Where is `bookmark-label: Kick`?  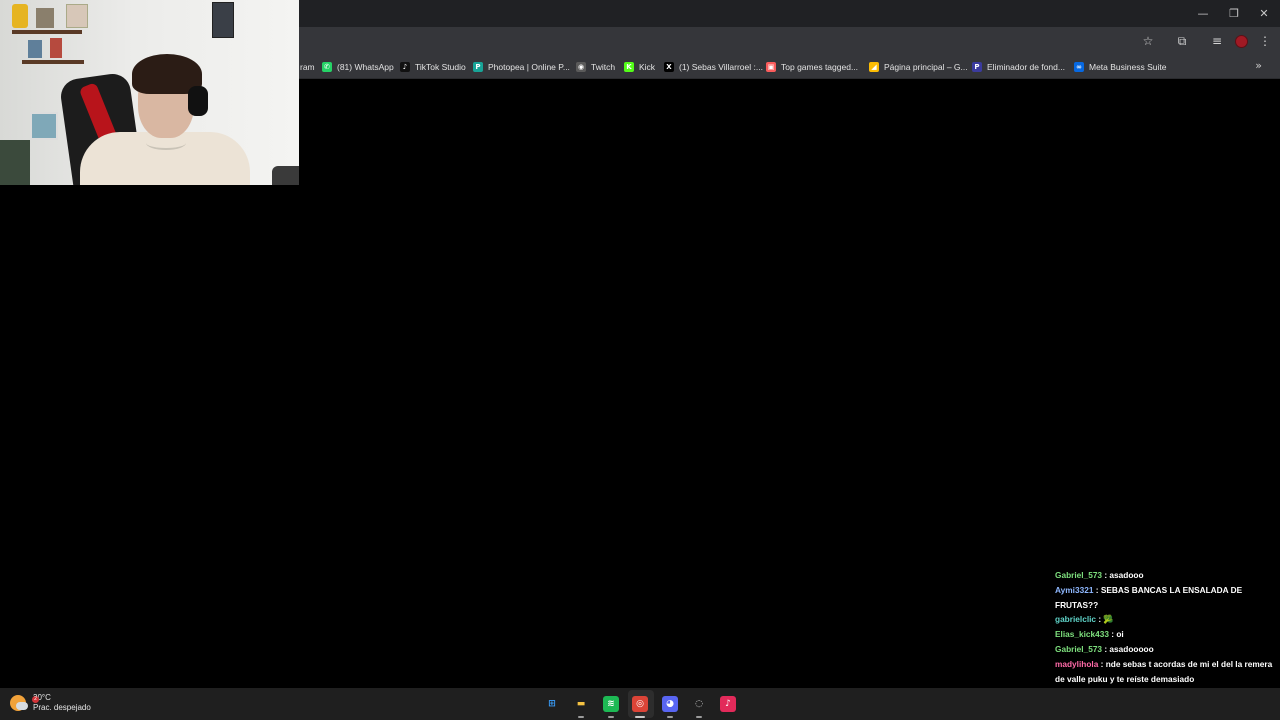 bookmark-label: Kick is located at coordinates (647, 67).